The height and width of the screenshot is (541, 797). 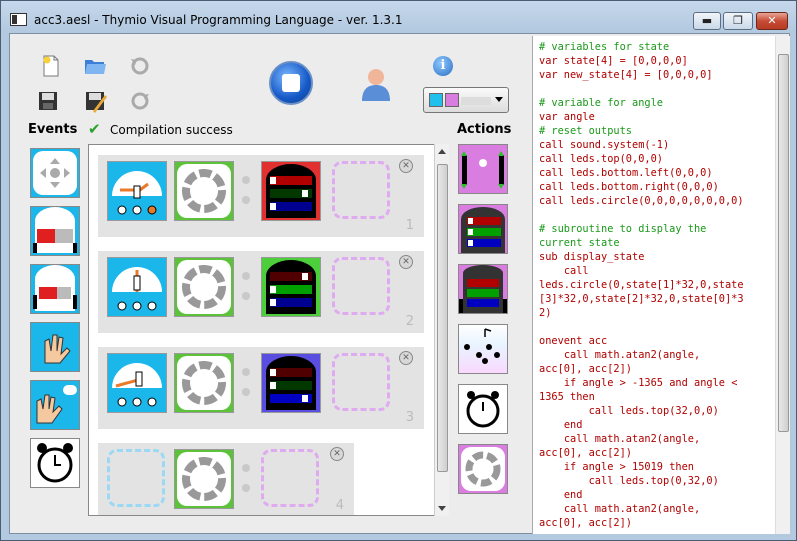 What do you see at coordinates (18, 19) in the screenshot?
I see `app-icon` at bounding box center [18, 19].